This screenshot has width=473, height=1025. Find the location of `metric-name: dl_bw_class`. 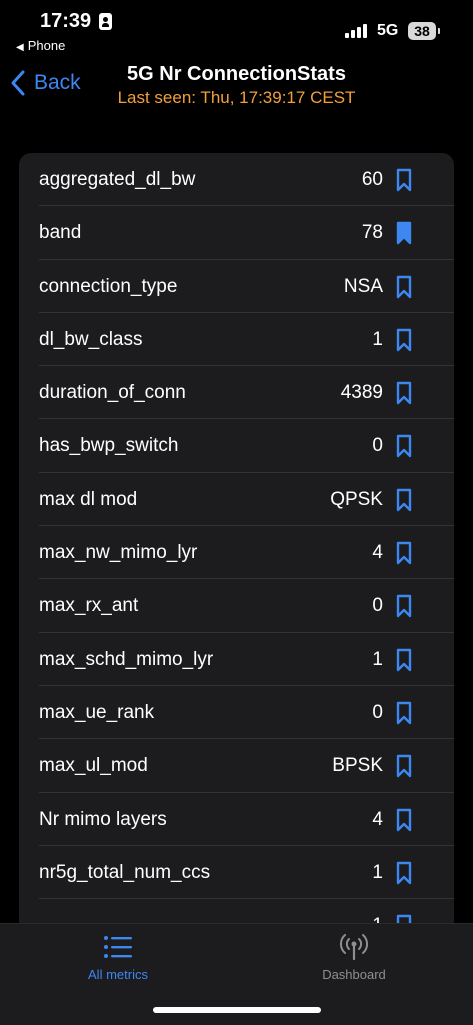

metric-name: dl_bw_class is located at coordinates (91, 339).